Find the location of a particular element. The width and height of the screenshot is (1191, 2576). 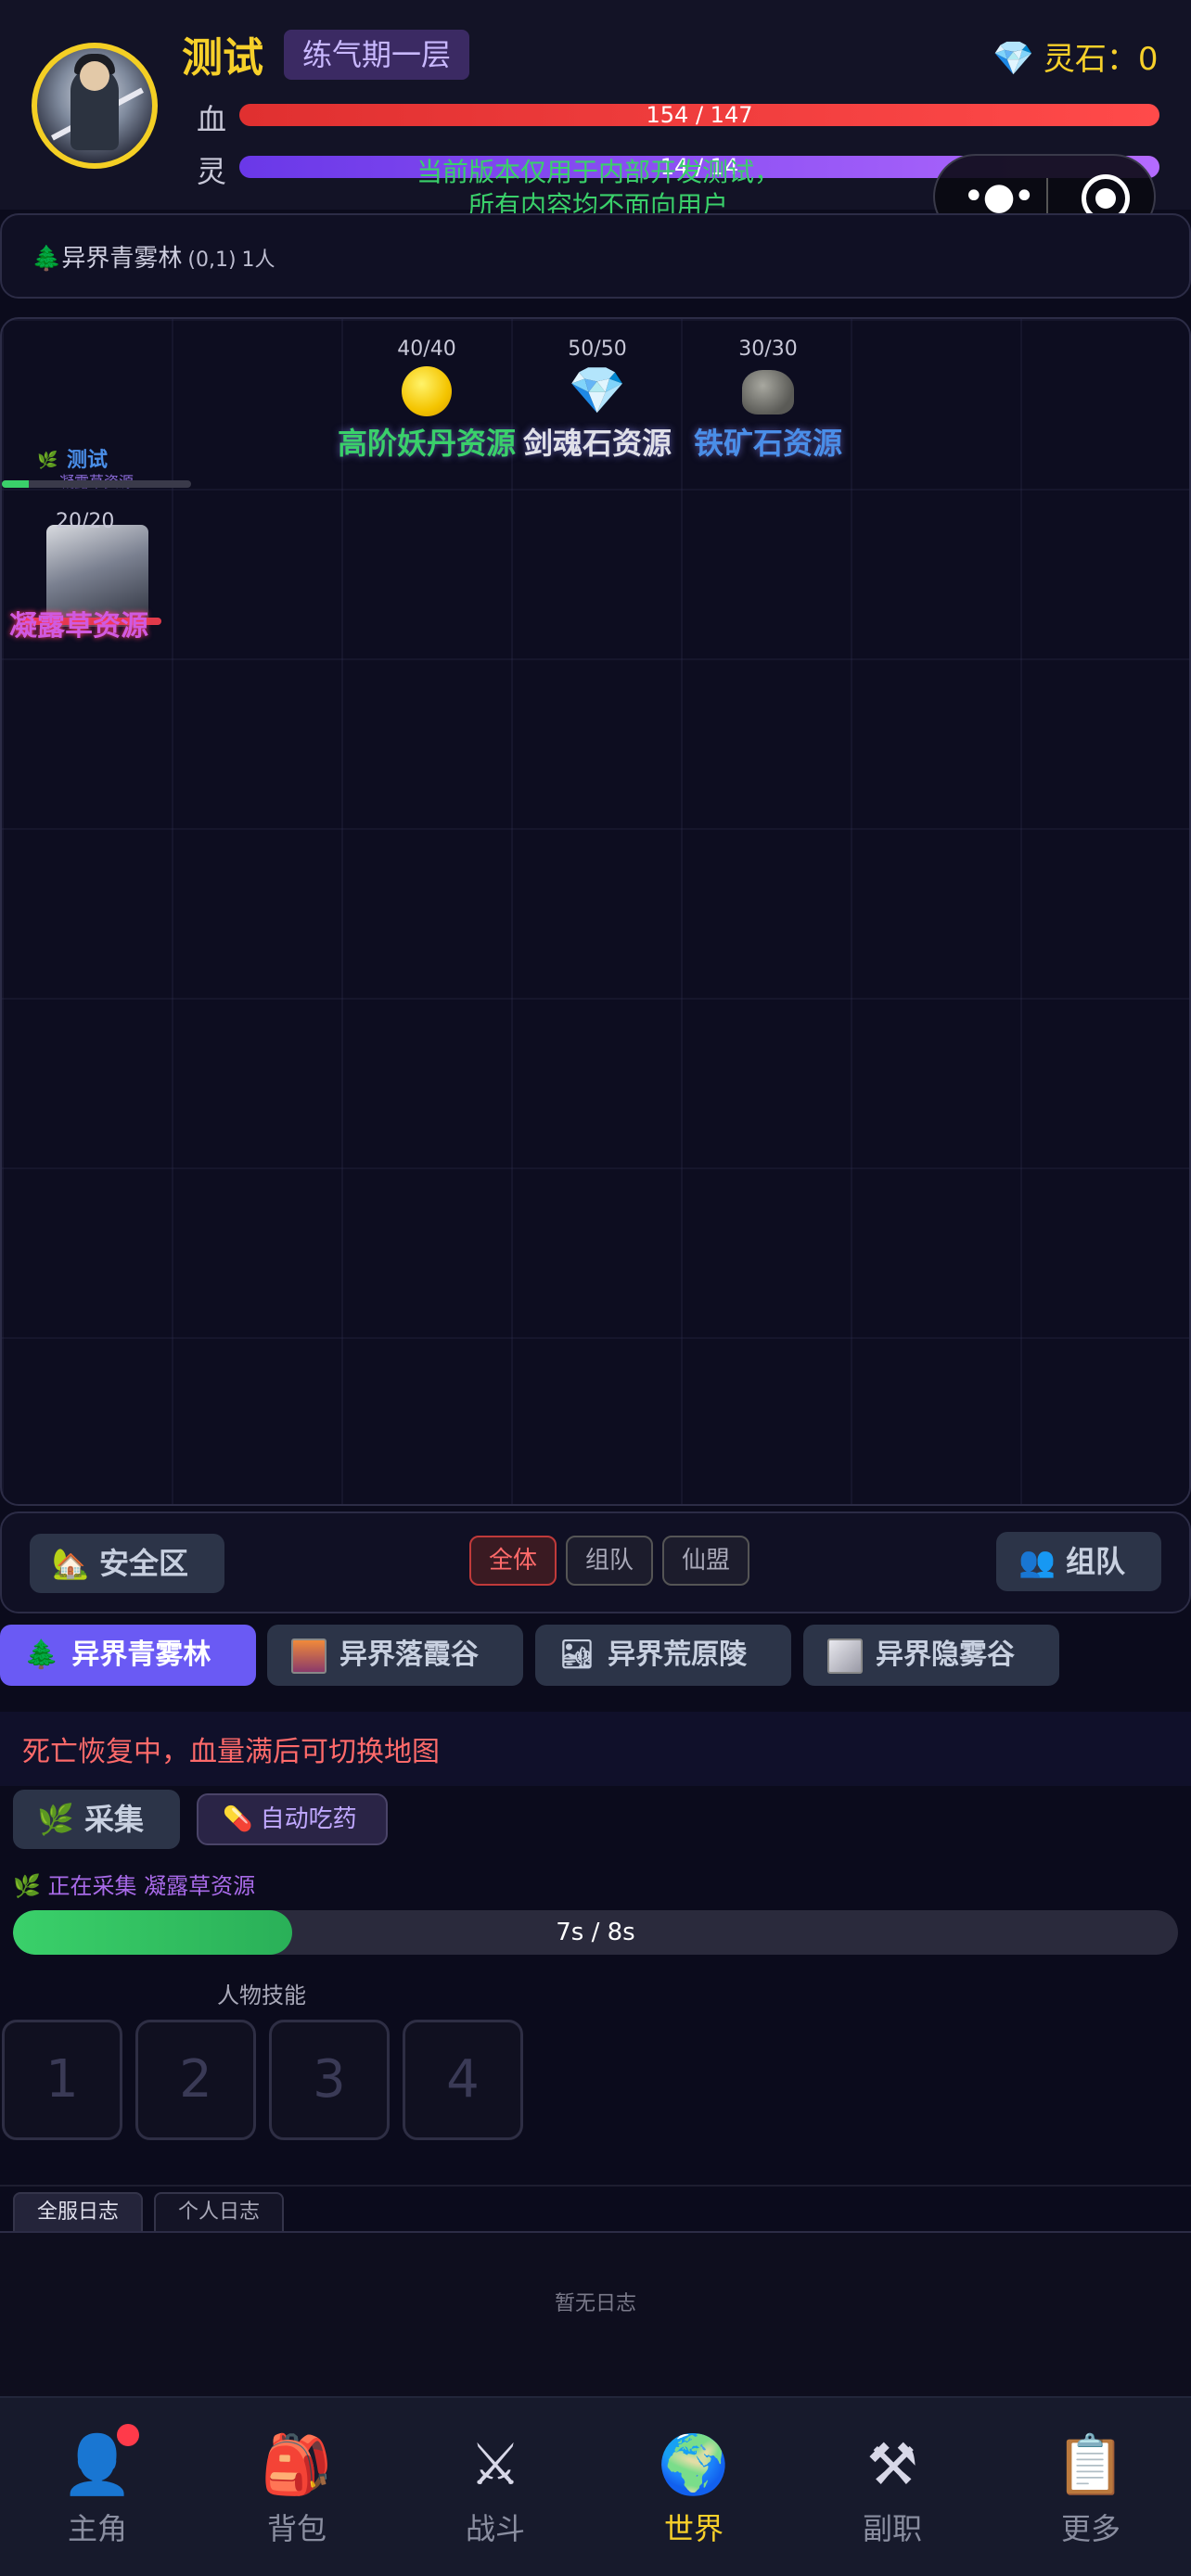

map-tab-qingwulin: 🌲 异界青雾林 is located at coordinates (128, 1655).